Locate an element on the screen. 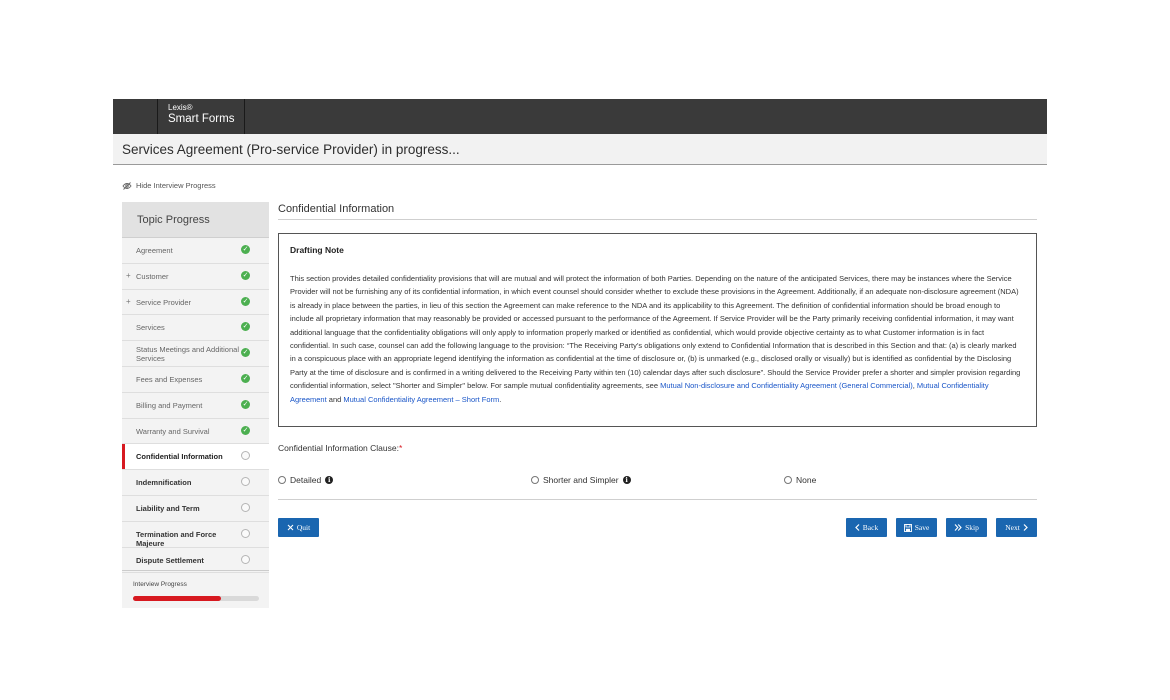 This screenshot has width=1170, height=700. back-button: Back is located at coordinates (866, 527).